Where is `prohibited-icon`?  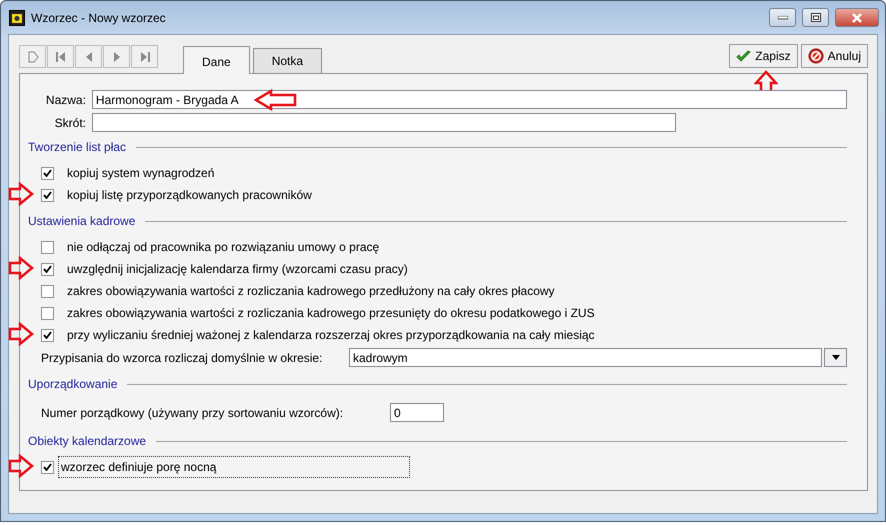 prohibited-icon is located at coordinates (816, 56).